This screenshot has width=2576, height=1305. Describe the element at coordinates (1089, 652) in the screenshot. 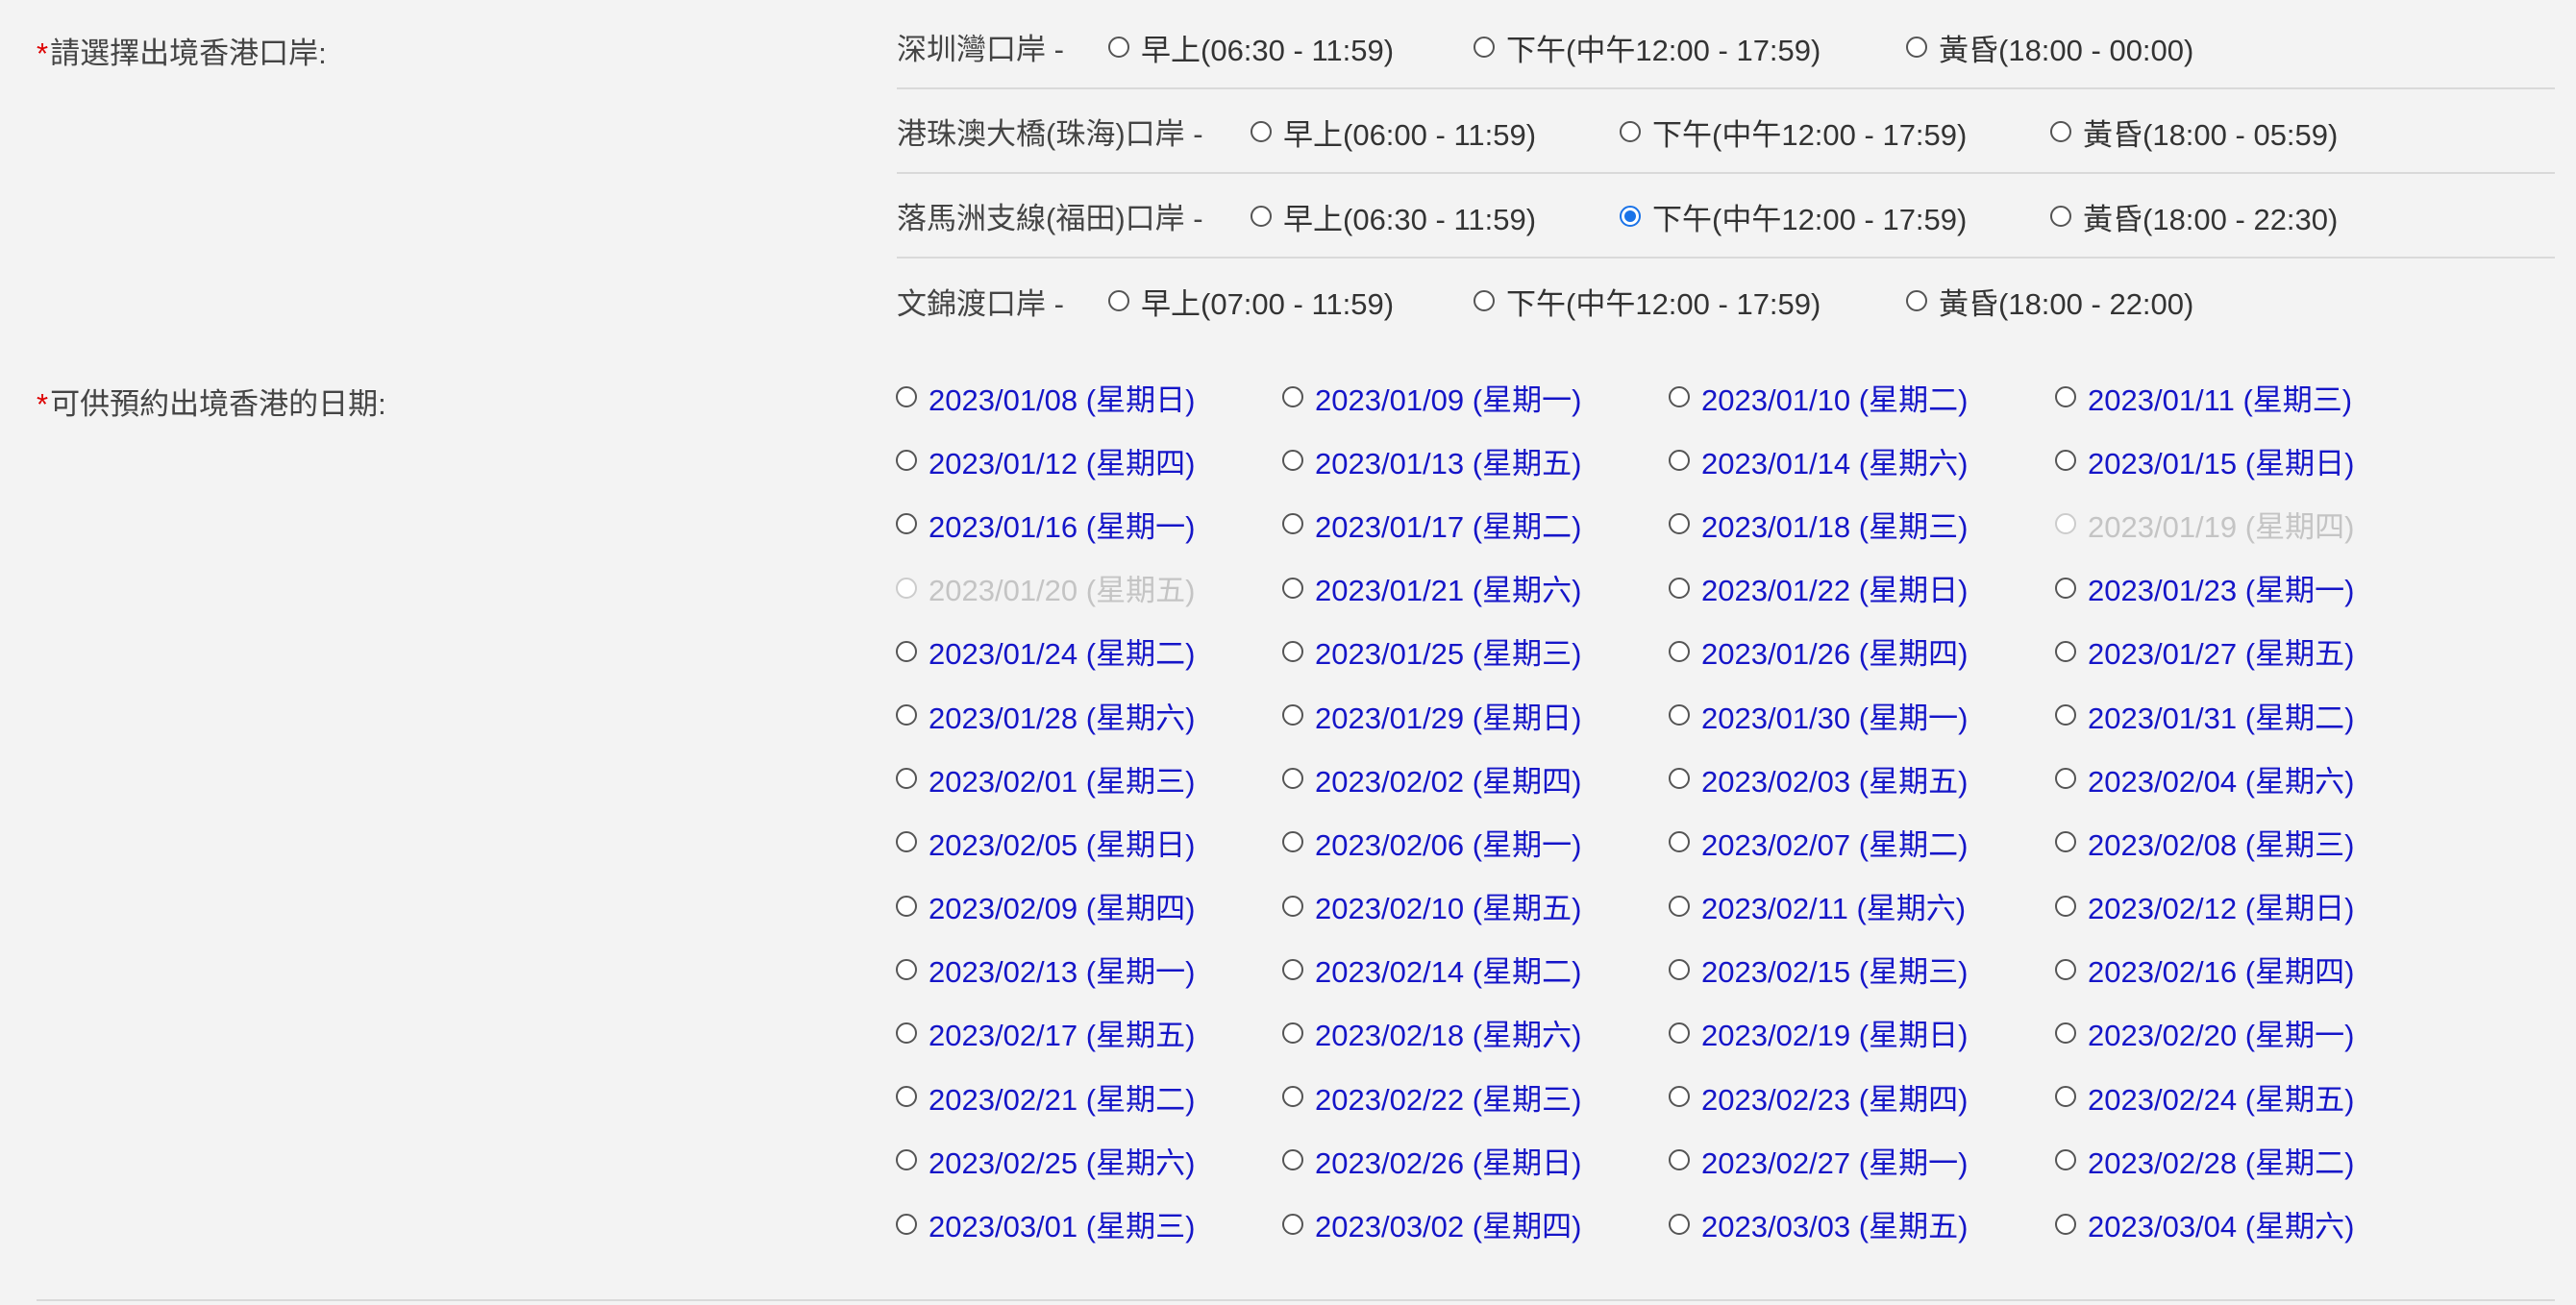

I see `date-option: 2023/01/24 (星期二)` at that location.